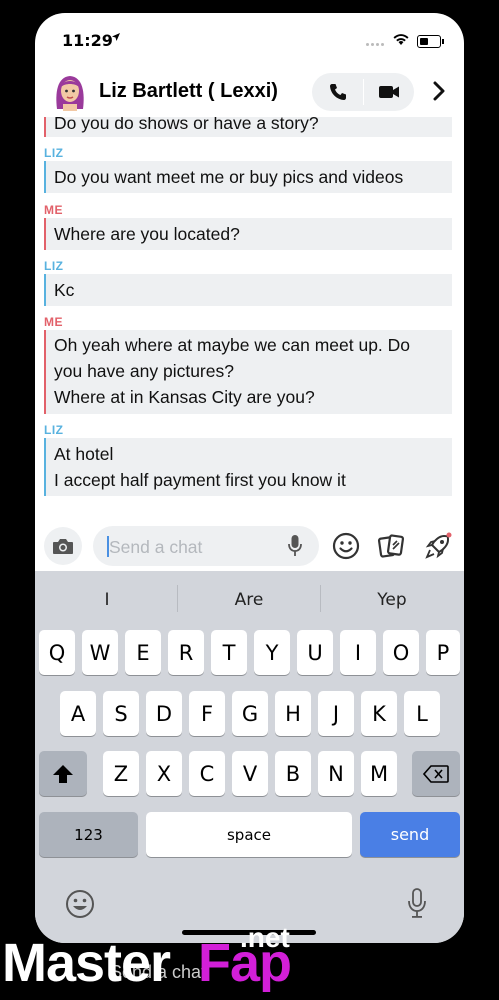 The image size is (499, 1000). I want to click on call-button-group, so click(363, 92).